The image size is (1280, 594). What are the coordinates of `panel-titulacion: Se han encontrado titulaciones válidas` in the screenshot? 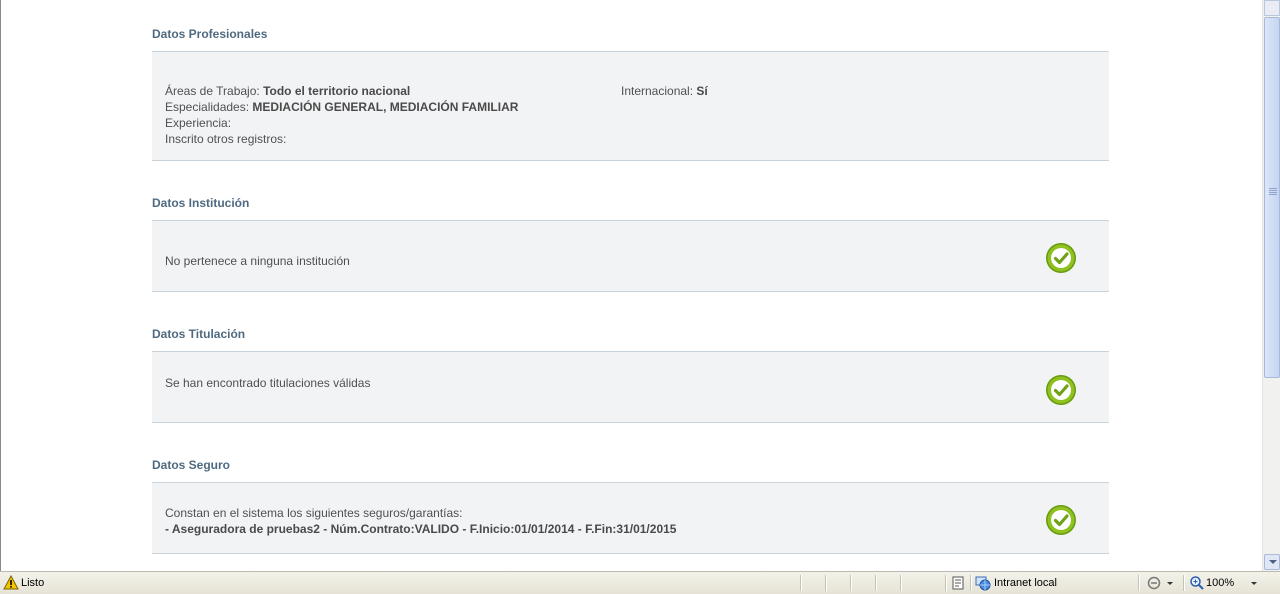 It's located at (630, 387).